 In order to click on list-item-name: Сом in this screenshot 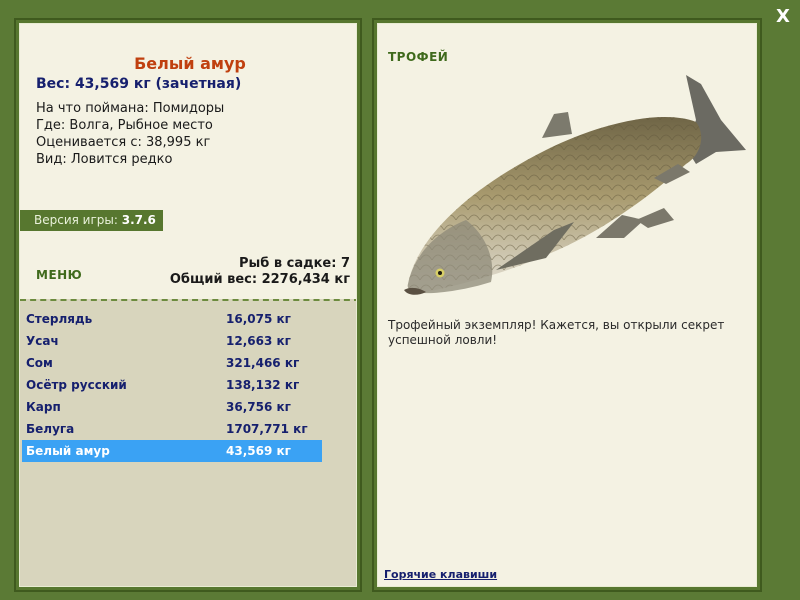, I will do `click(39, 363)`.